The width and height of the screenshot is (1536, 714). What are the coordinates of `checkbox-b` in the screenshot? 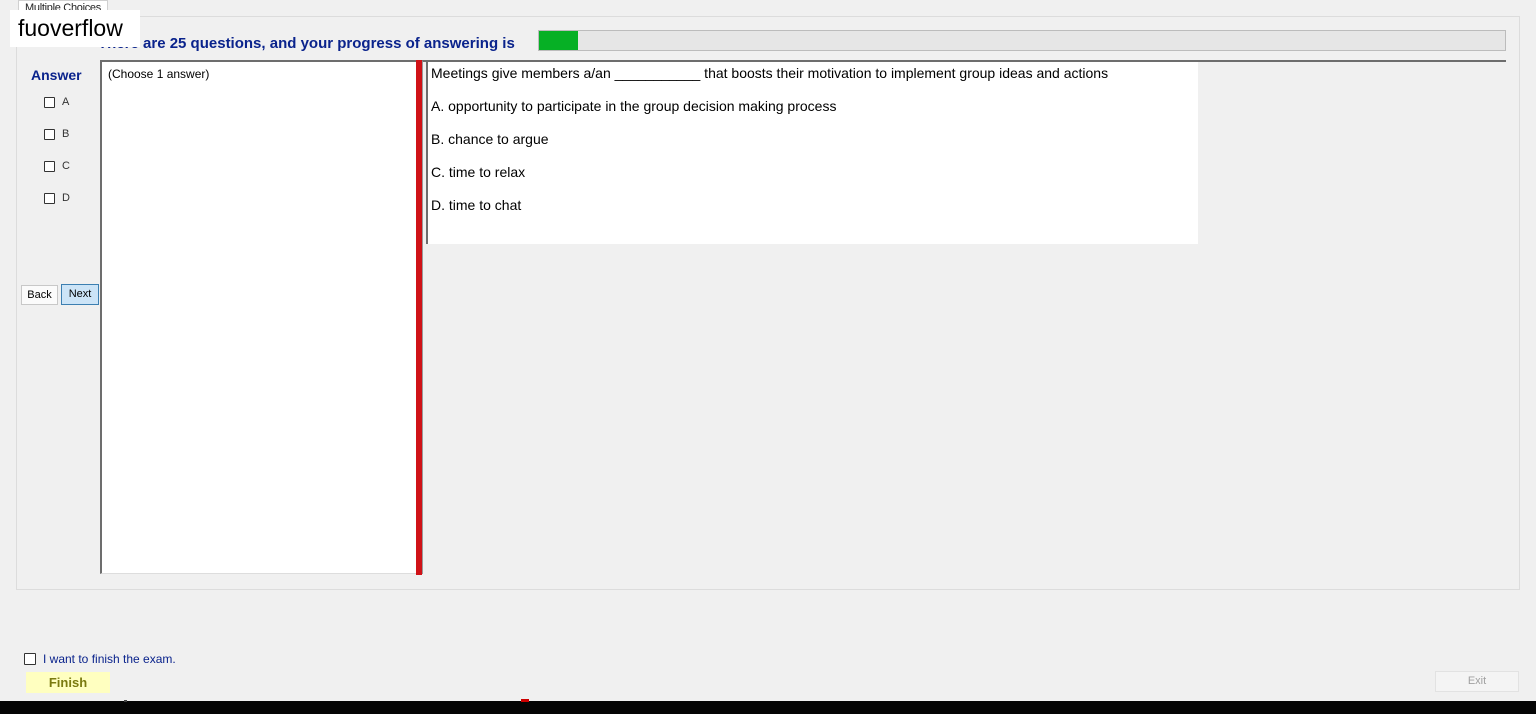 It's located at (49, 134).